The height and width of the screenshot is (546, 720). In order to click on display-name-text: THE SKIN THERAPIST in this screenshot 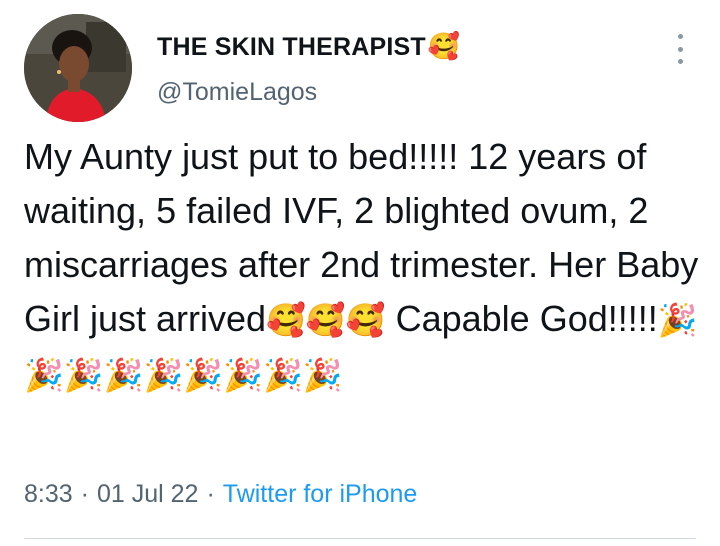, I will do `click(291, 46)`.